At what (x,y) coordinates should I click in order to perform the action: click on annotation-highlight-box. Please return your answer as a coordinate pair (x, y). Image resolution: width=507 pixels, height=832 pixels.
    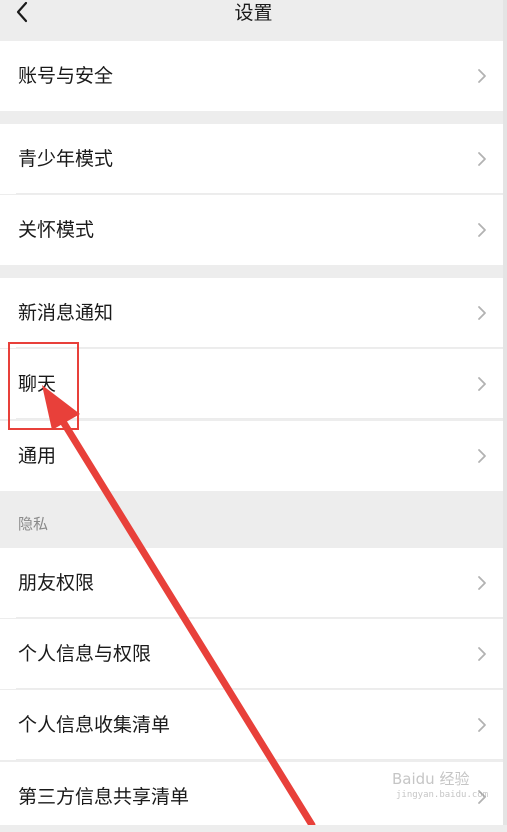
    Looking at the image, I should click on (43, 386).